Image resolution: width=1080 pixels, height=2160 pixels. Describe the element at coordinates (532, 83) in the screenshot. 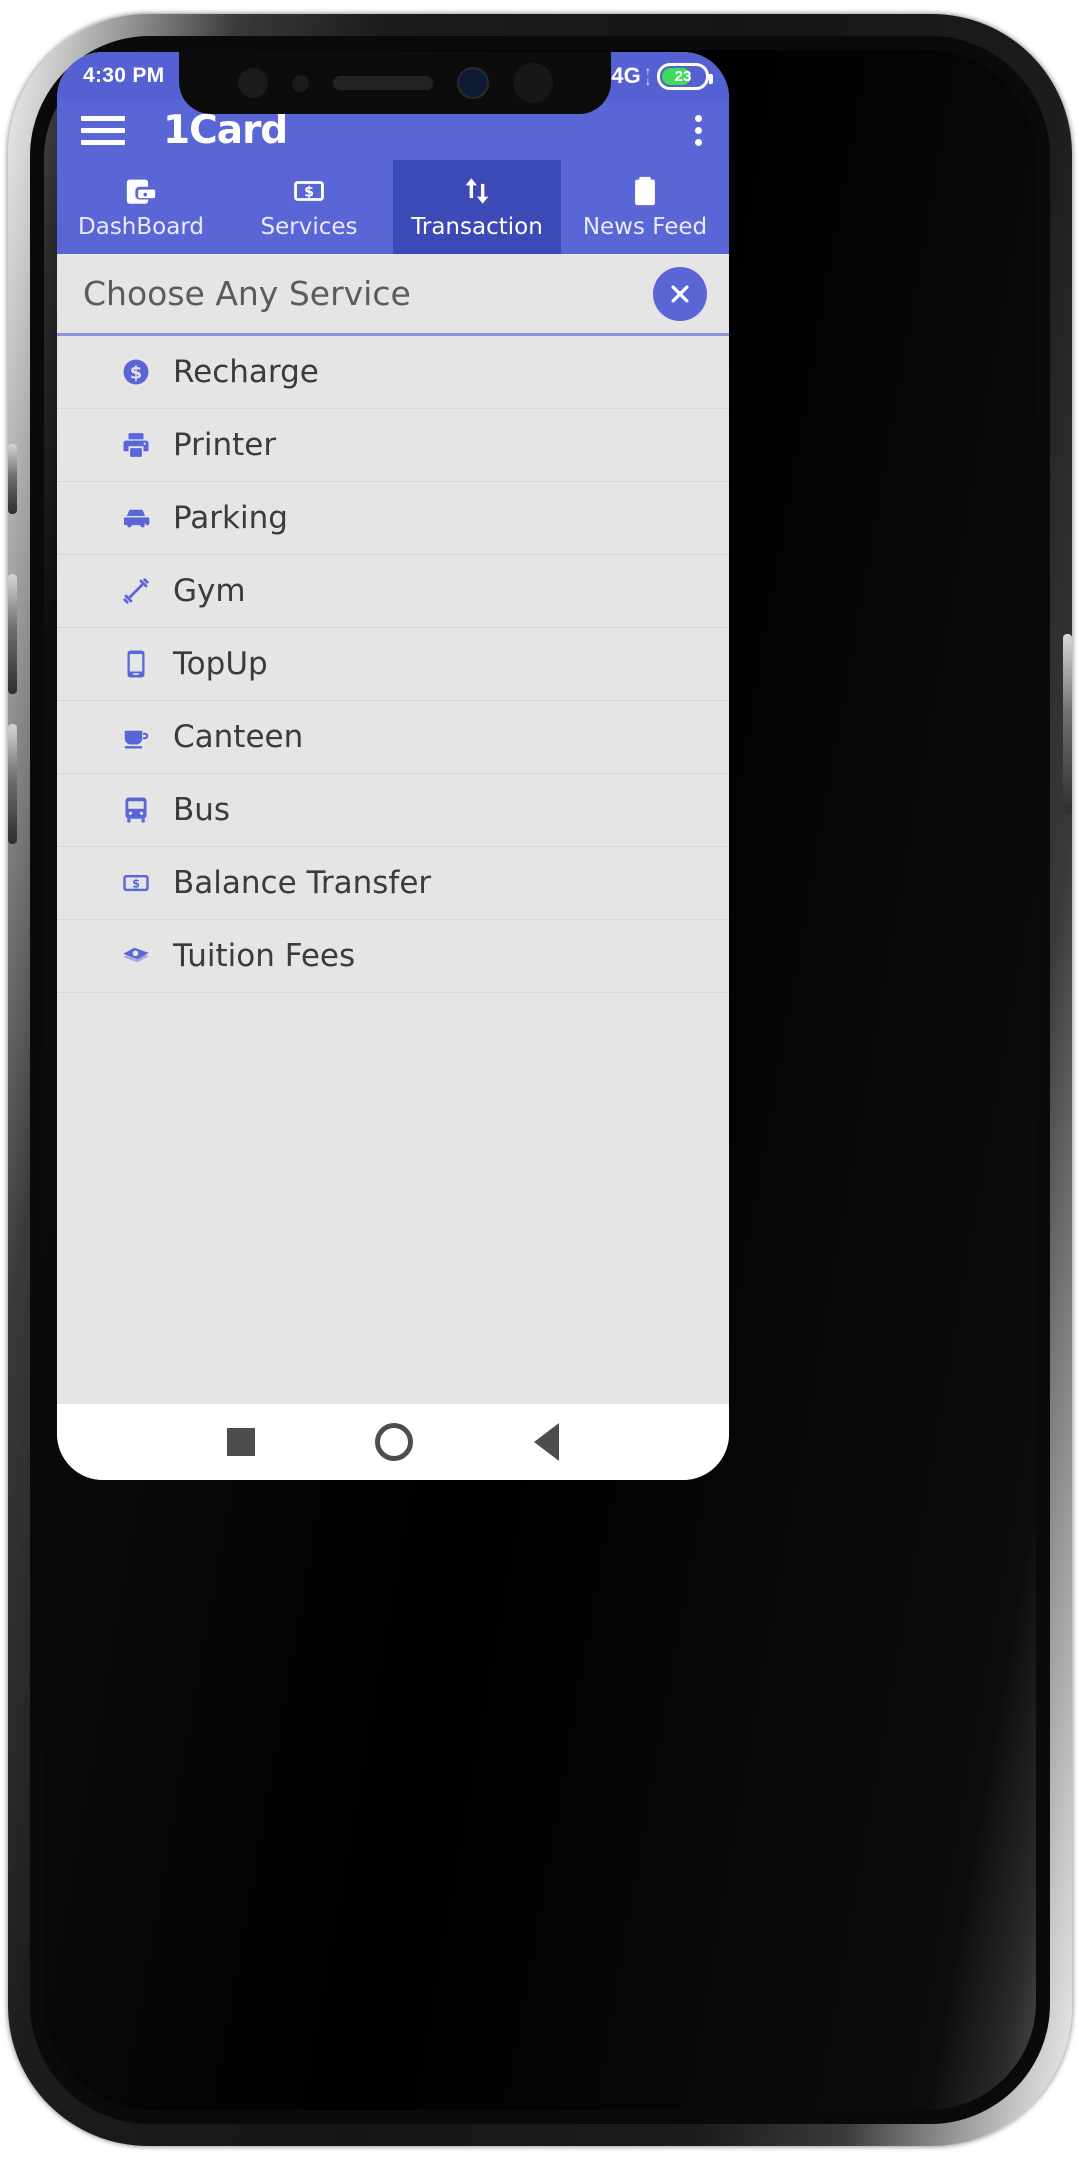

I see `notch-ir-camera-icon` at that location.